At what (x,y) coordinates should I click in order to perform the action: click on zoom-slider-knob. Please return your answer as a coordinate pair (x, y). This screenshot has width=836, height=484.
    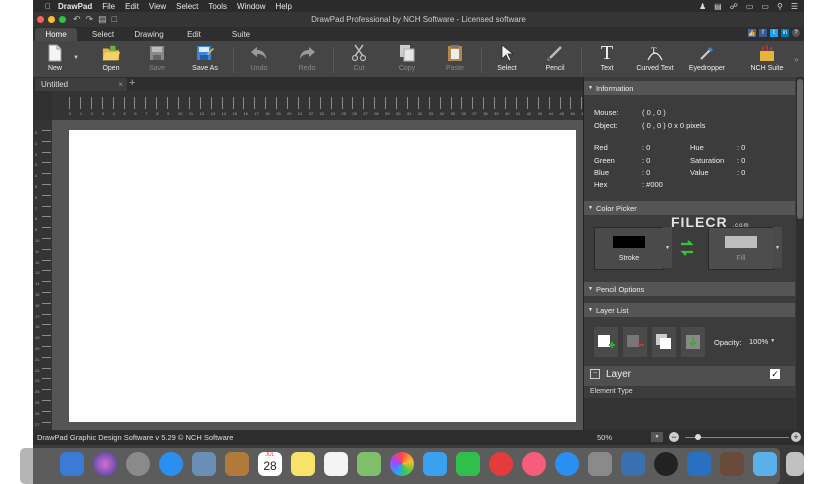
    Looking at the image, I should click on (698, 437).